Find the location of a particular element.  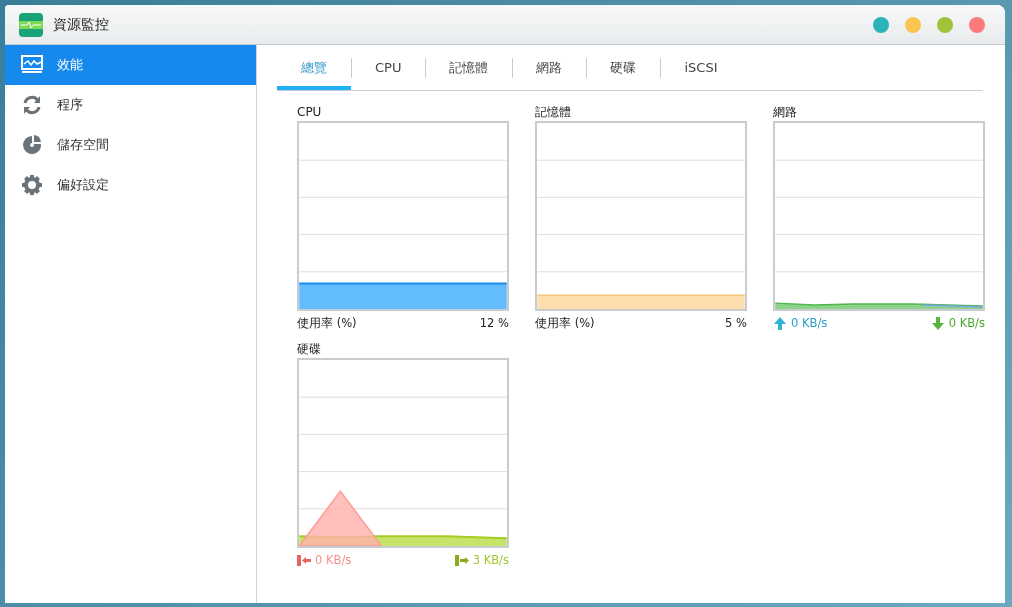

refresh-icon is located at coordinates (32, 105).